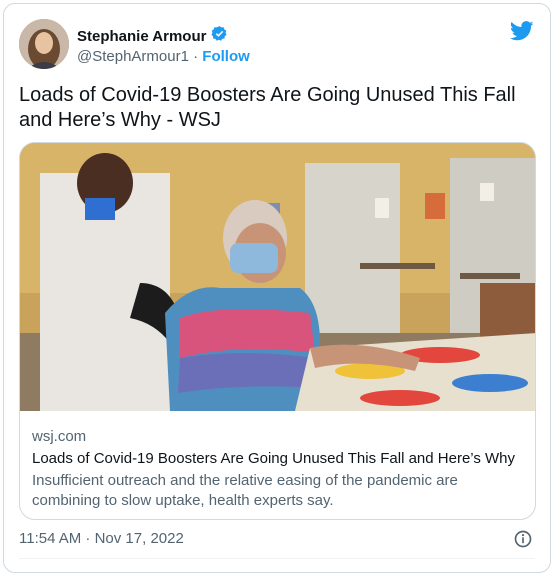  Describe the element at coordinates (44, 44) in the screenshot. I see `avatar` at that location.